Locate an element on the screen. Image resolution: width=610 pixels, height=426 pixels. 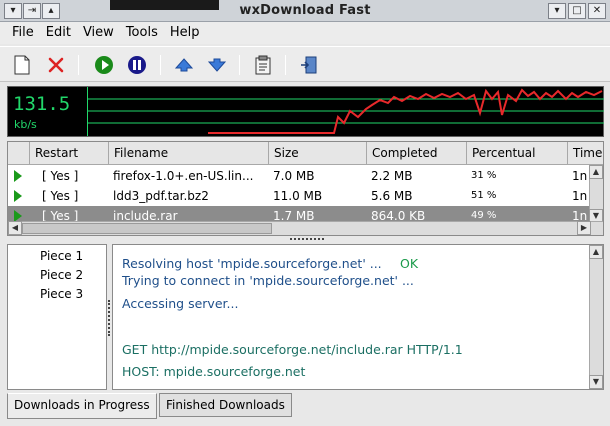
speed-graph: 131.5 kb/s is located at coordinates (305, 111).